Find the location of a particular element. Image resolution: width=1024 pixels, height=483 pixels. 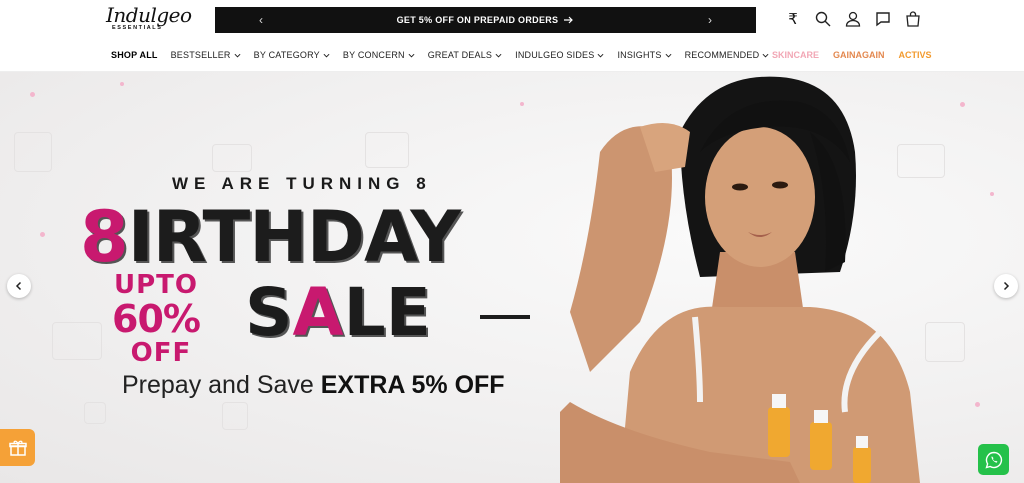

nav-item-insights: INSIGHTS is located at coordinates (644, 55).